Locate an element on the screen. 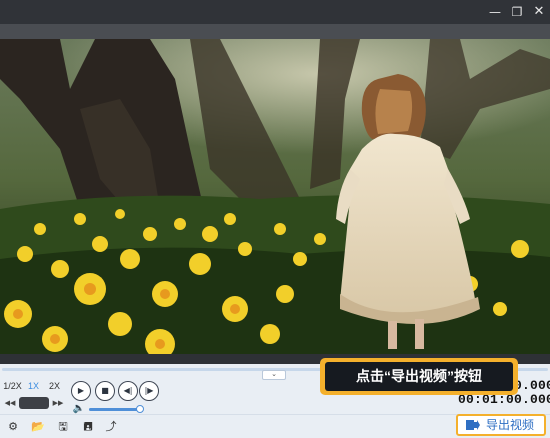  playback-speed-group: 1/2X 1X 2X is located at coordinates (33, 386).